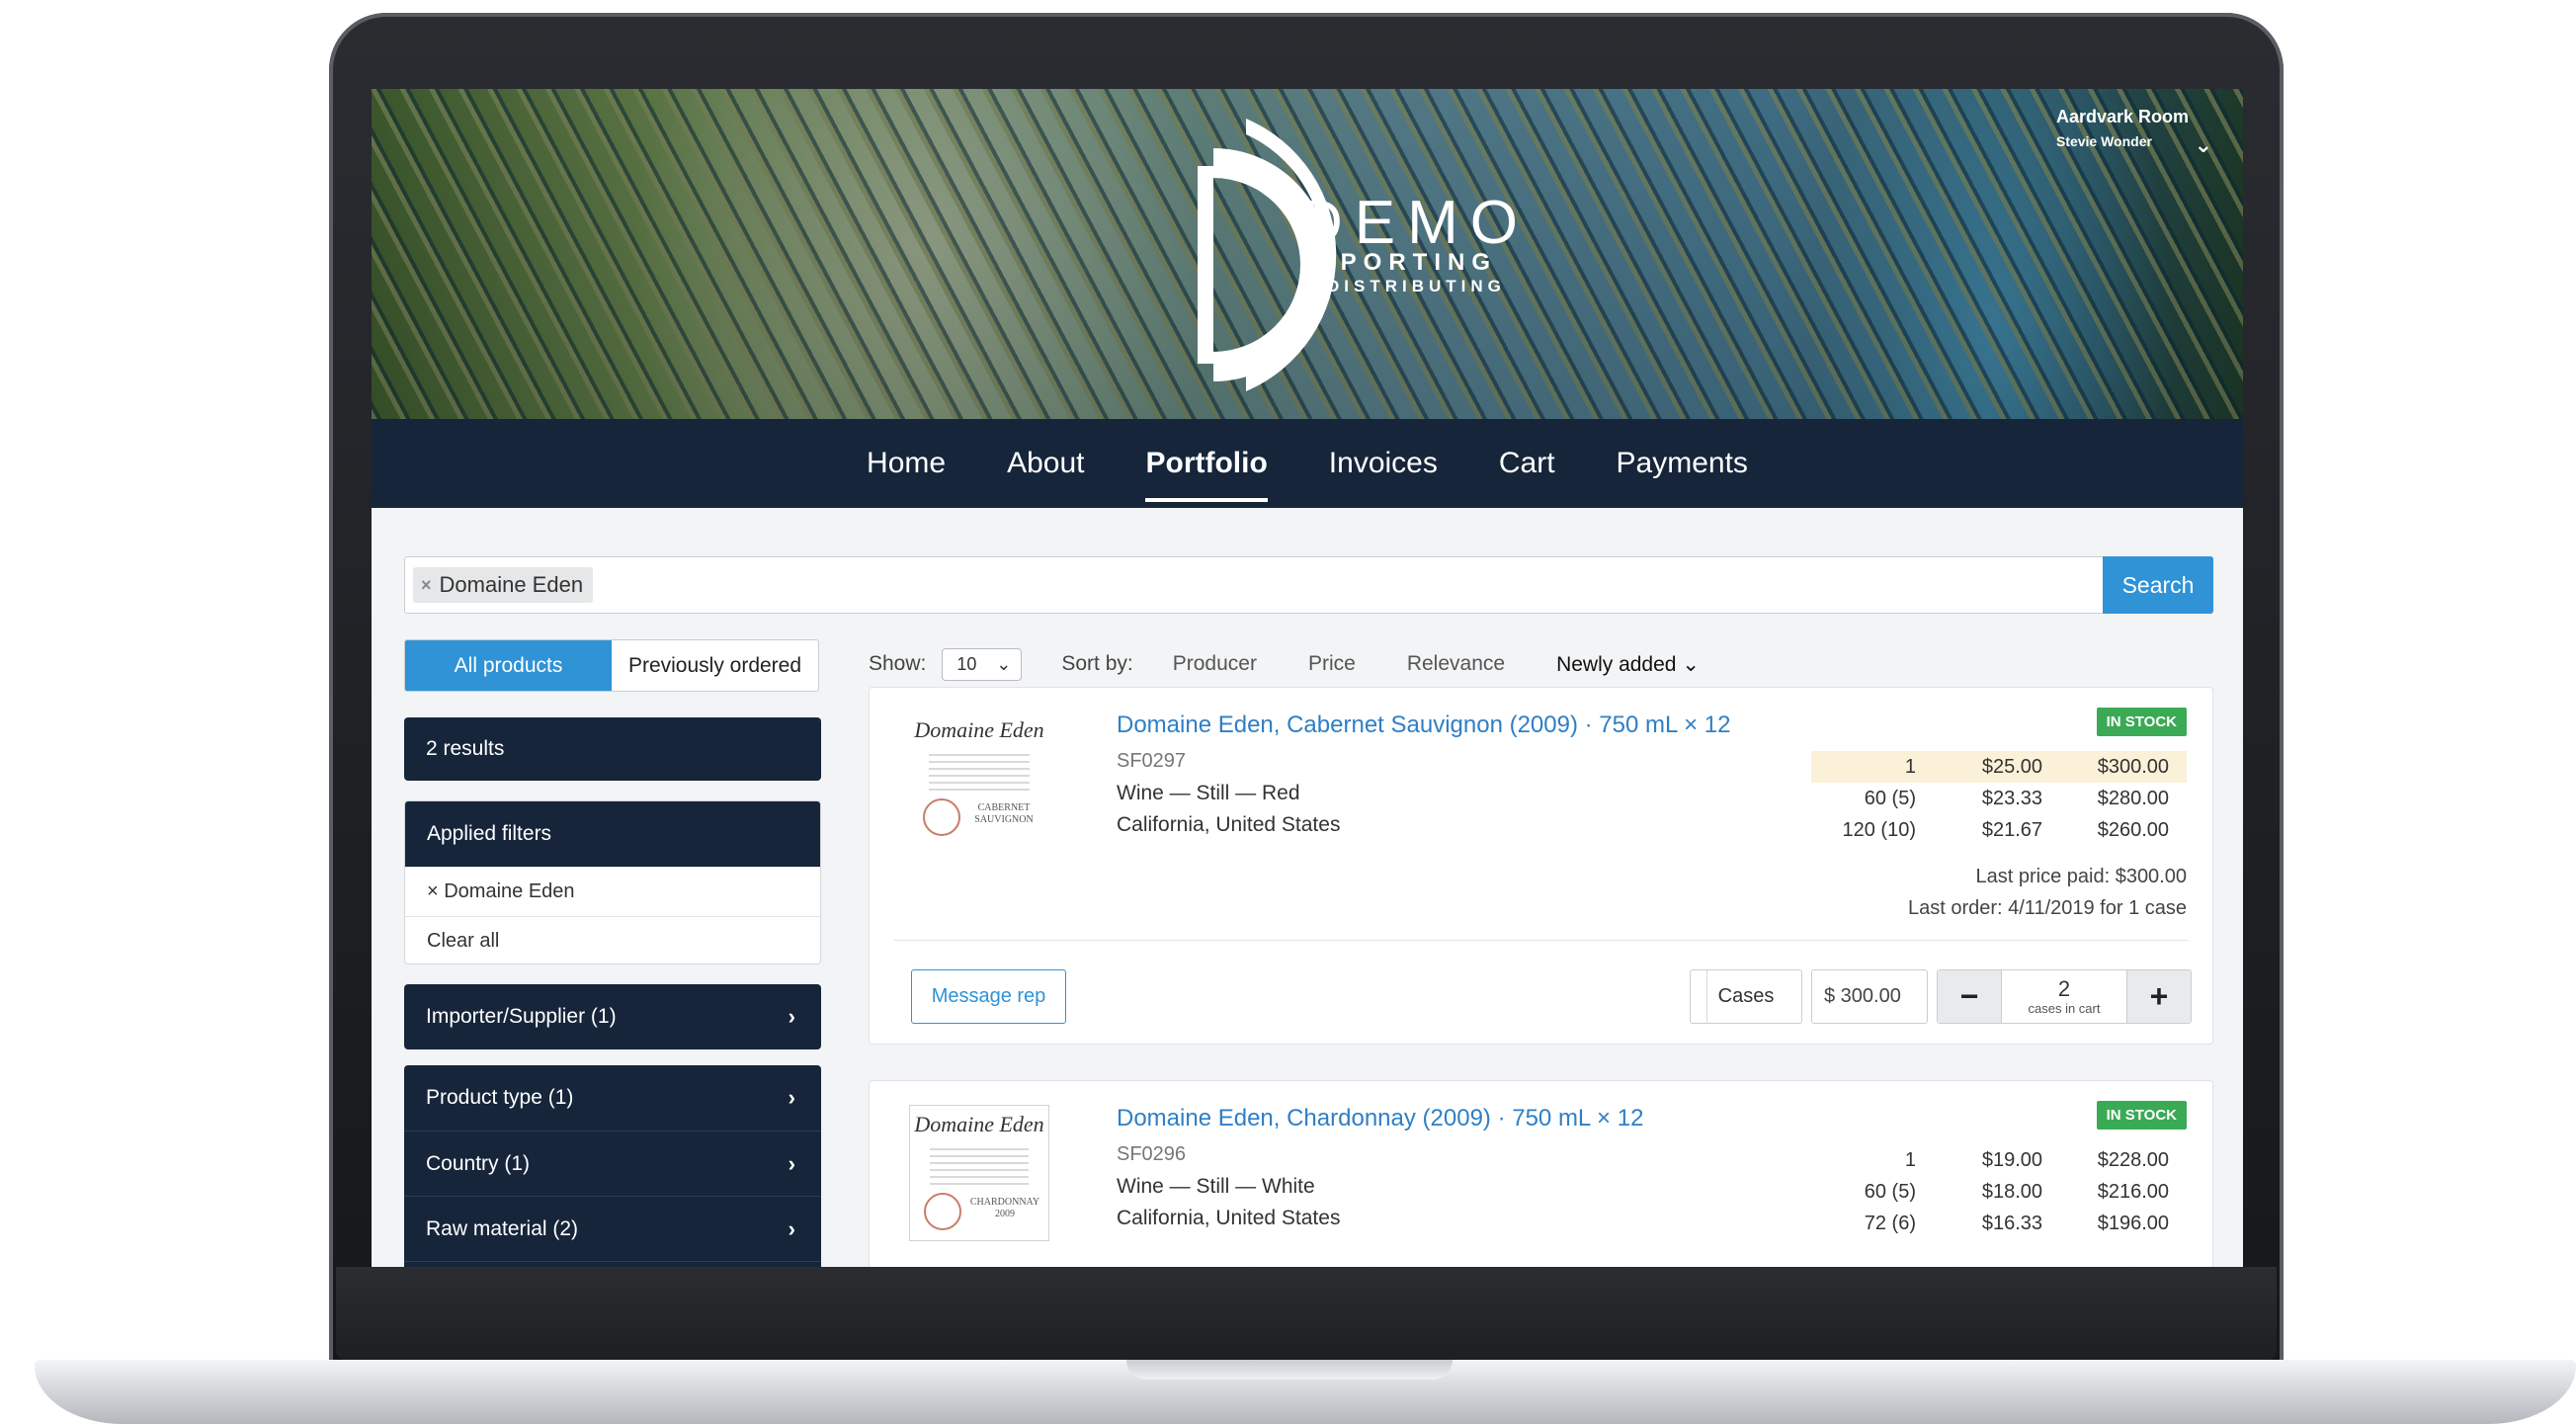 The height and width of the screenshot is (1424, 2576). Describe the element at coordinates (1414, 223) in the screenshot. I see `brand-name: DEMO` at that location.